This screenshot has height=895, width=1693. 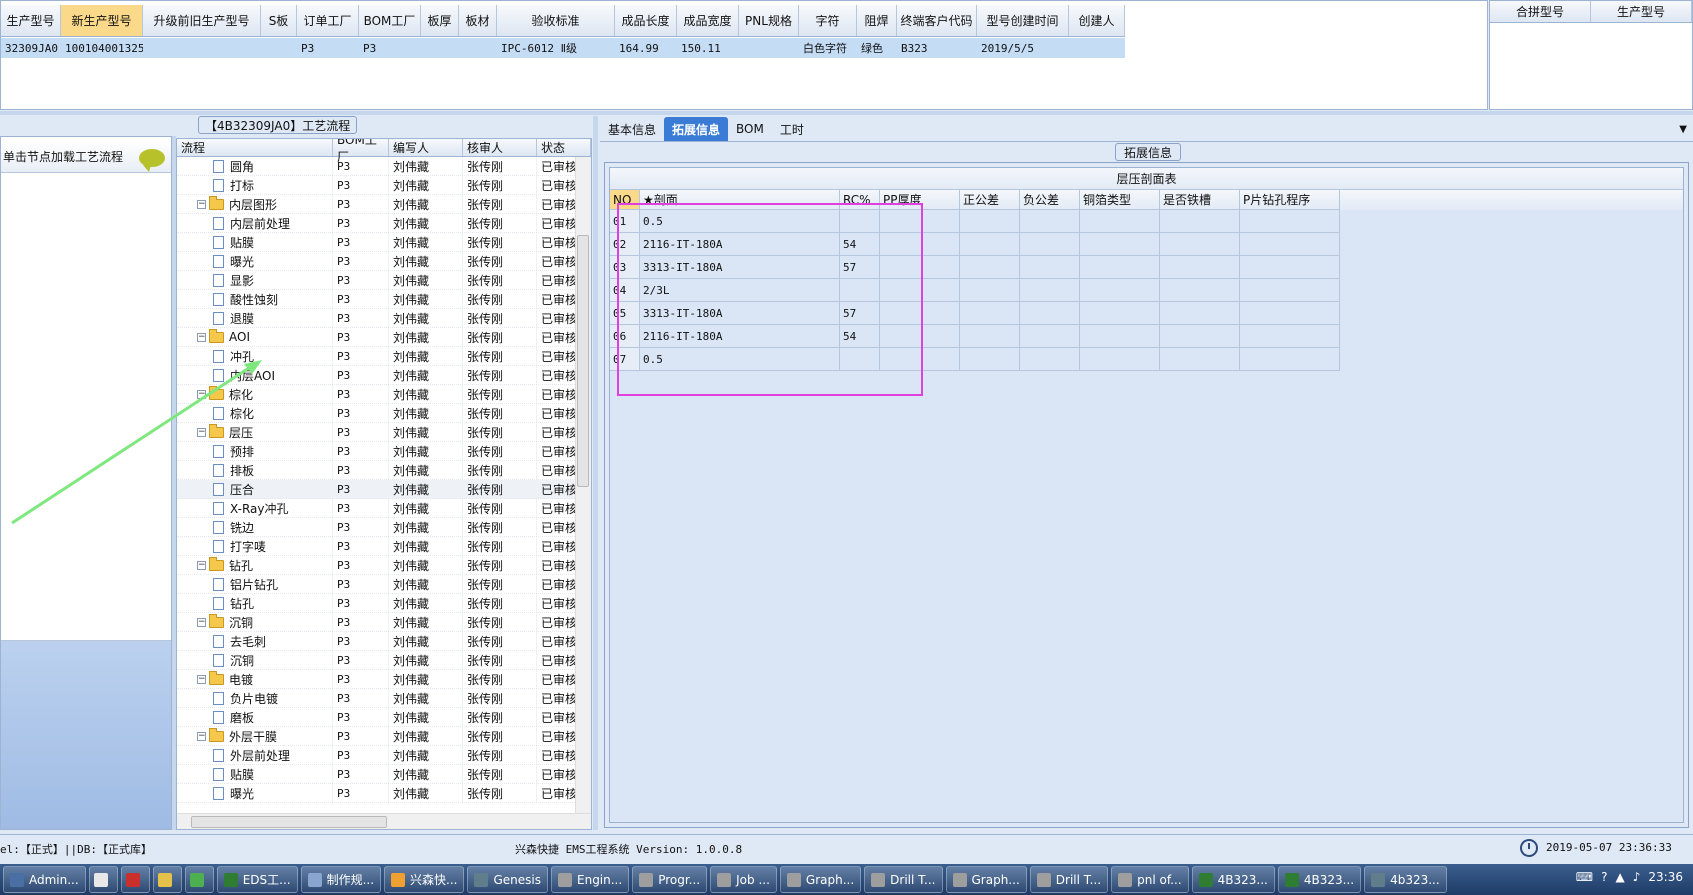 What do you see at coordinates (376, 565) in the screenshot?
I see `process-tree-row: − 钻孔 P3 刘伟藏 张传刚 已审核` at bounding box center [376, 565].